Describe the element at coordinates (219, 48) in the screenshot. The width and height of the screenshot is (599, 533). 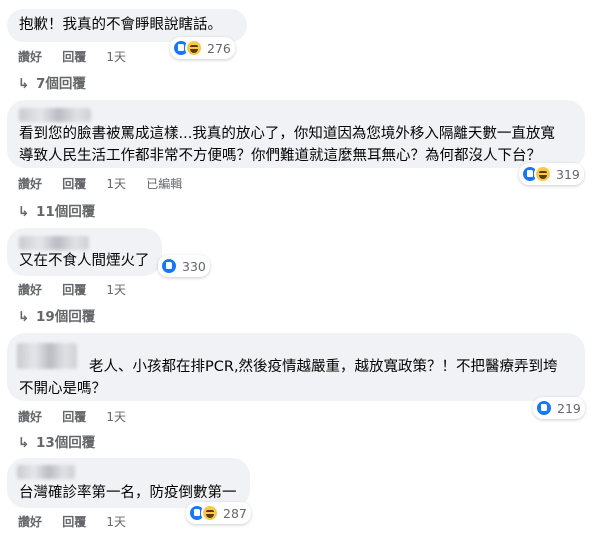
I see `reaction-count: 276` at that location.